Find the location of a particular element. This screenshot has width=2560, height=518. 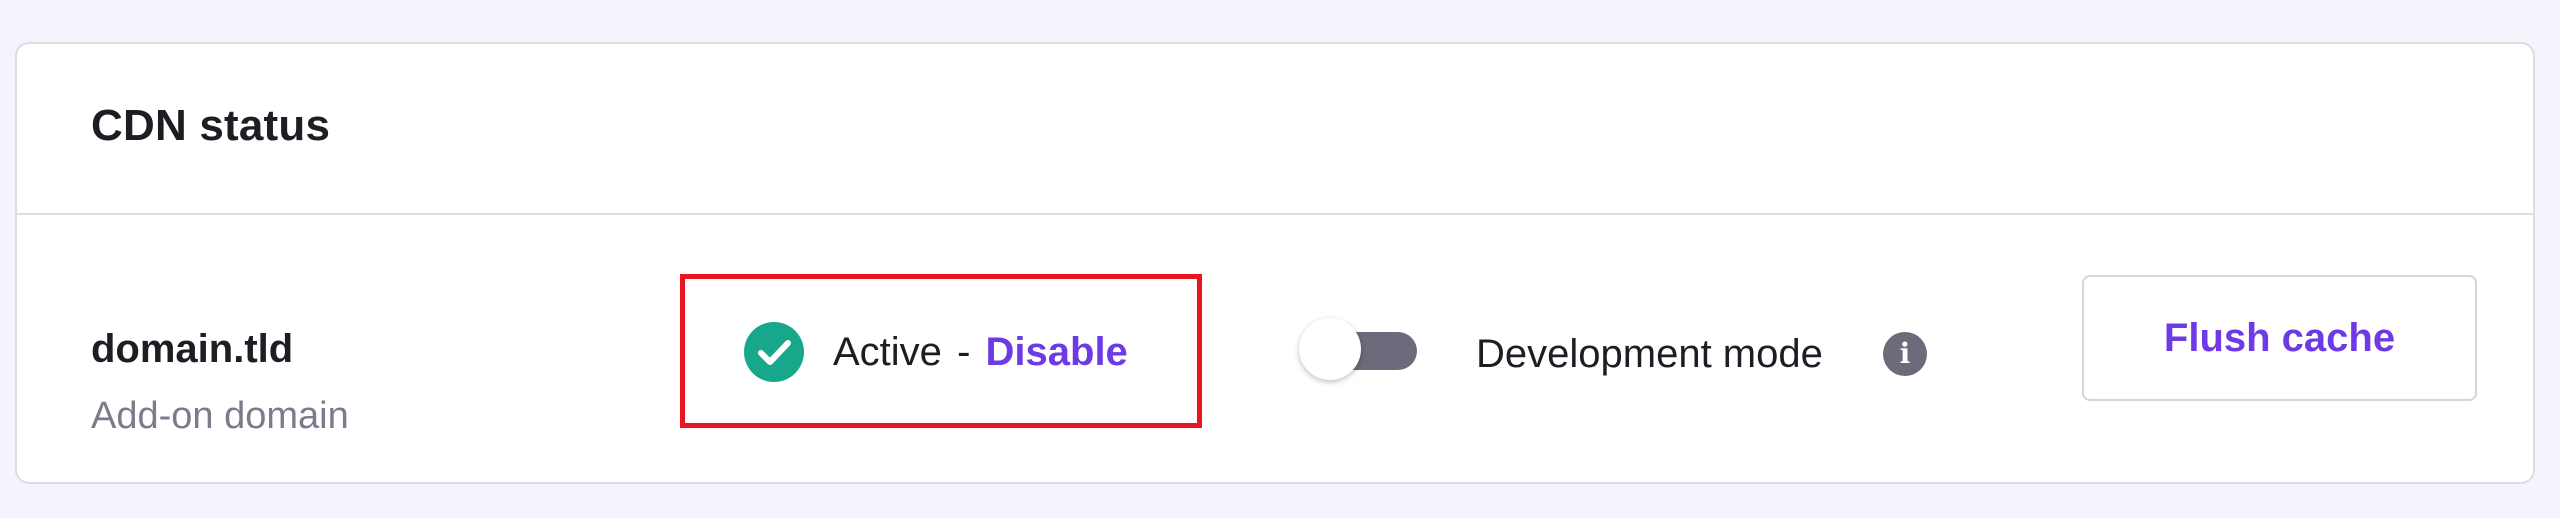

toggle-knob is located at coordinates (1330, 349).